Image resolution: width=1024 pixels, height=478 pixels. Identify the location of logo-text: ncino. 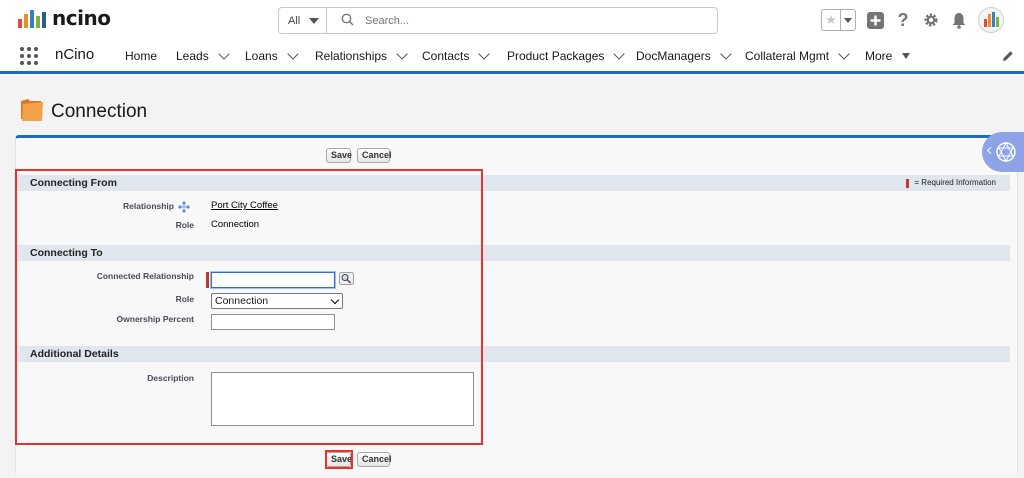
(81, 18).